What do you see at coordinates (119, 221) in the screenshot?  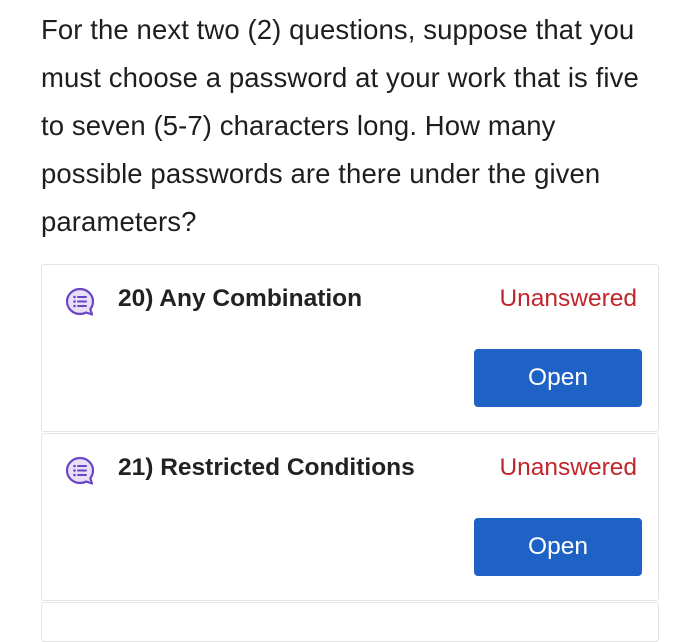 I see `prompt-line: parameters?` at bounding box center [119, 221].